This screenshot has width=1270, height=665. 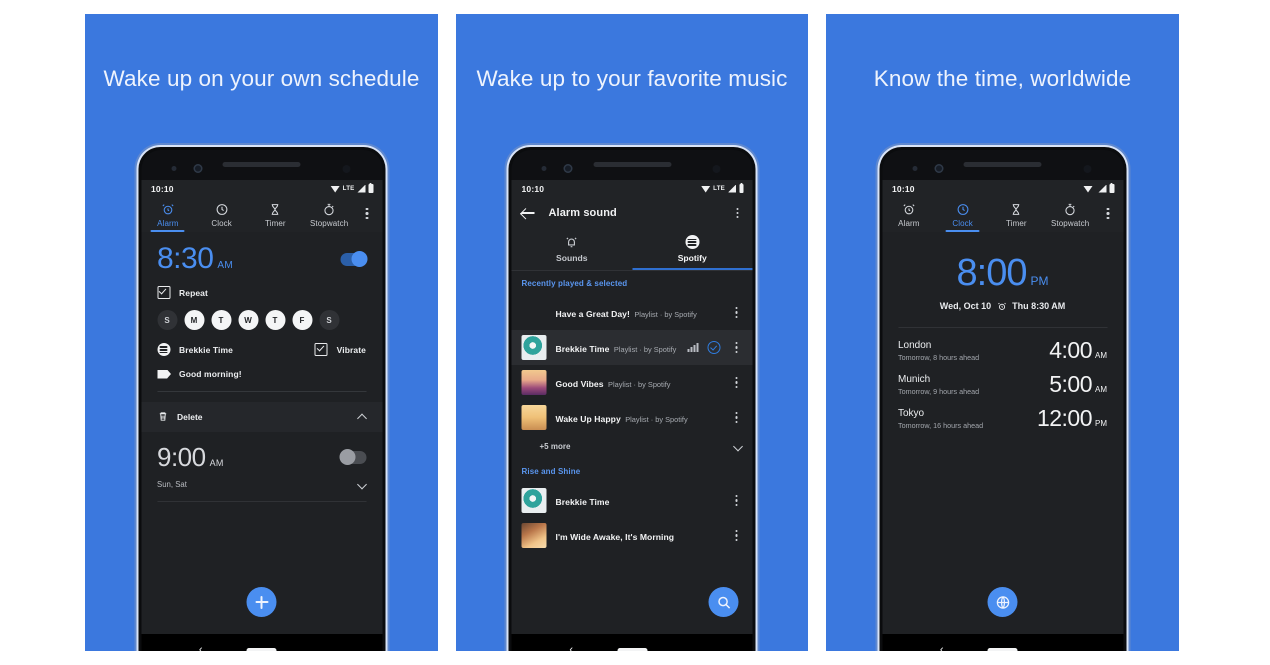 What do you see at coordinates (1002, 345) in the screenshot?
I see `city-row: London Tomorrow, 8 hours ahead 4:00 AM` at bounding box center [1002, 345].